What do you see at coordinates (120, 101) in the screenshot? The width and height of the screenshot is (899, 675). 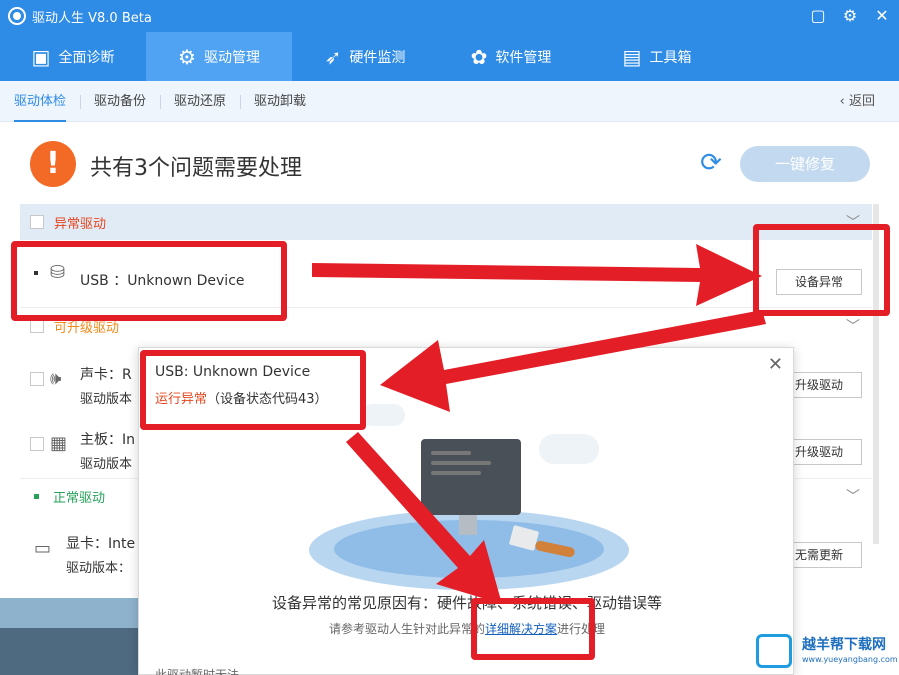 I see `tab-driver-backup: 驱动备份` at bounding box center [120, 101].